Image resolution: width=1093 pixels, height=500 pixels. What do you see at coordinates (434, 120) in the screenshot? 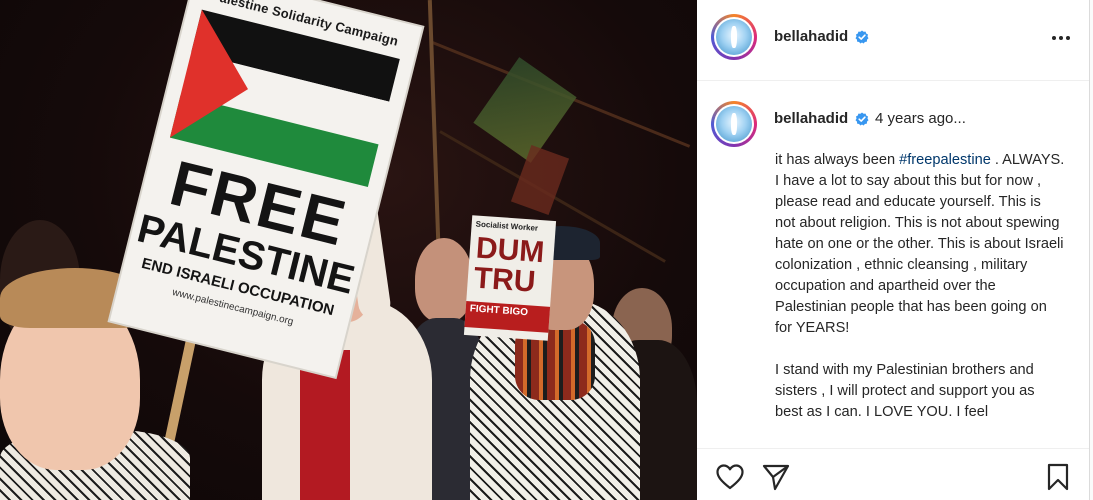
I see `flag-pole` at bounding box center [434, 120].